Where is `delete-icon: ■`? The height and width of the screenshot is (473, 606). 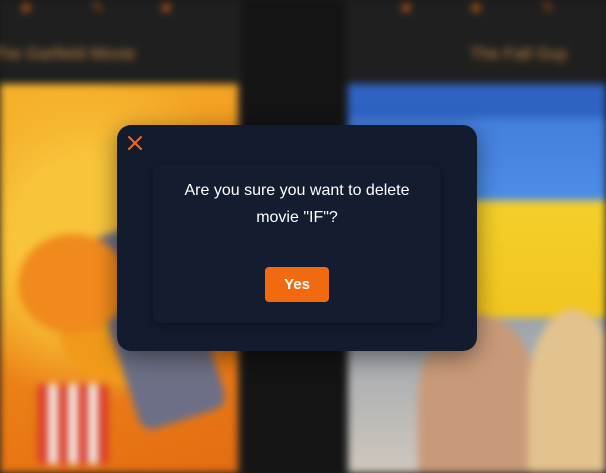 delete-icon: ■ is located at coordinates (166, 7).